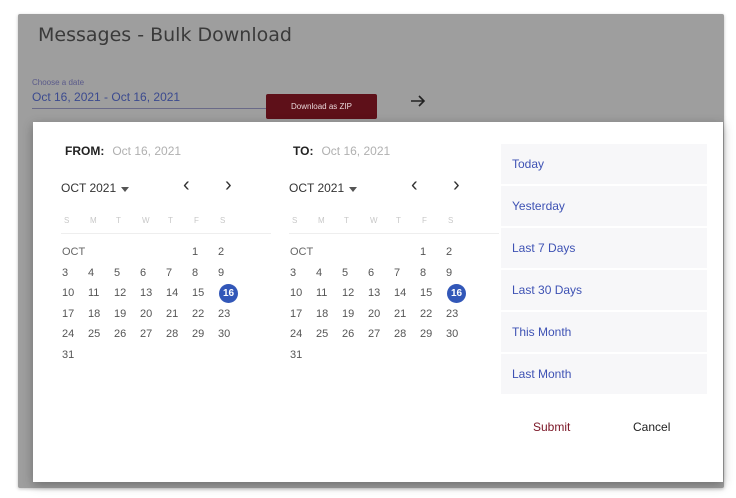 The height and width of the screenshot is (498, 736). What do you see at coordinates (604, 164) in the screenshot?
I see `quick-range-item: Today` at bounding box center [604, 164].